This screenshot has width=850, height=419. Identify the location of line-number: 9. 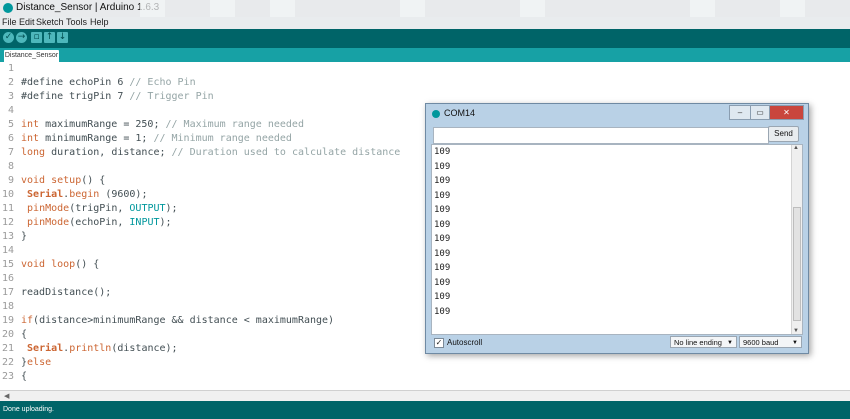
(10, 180).